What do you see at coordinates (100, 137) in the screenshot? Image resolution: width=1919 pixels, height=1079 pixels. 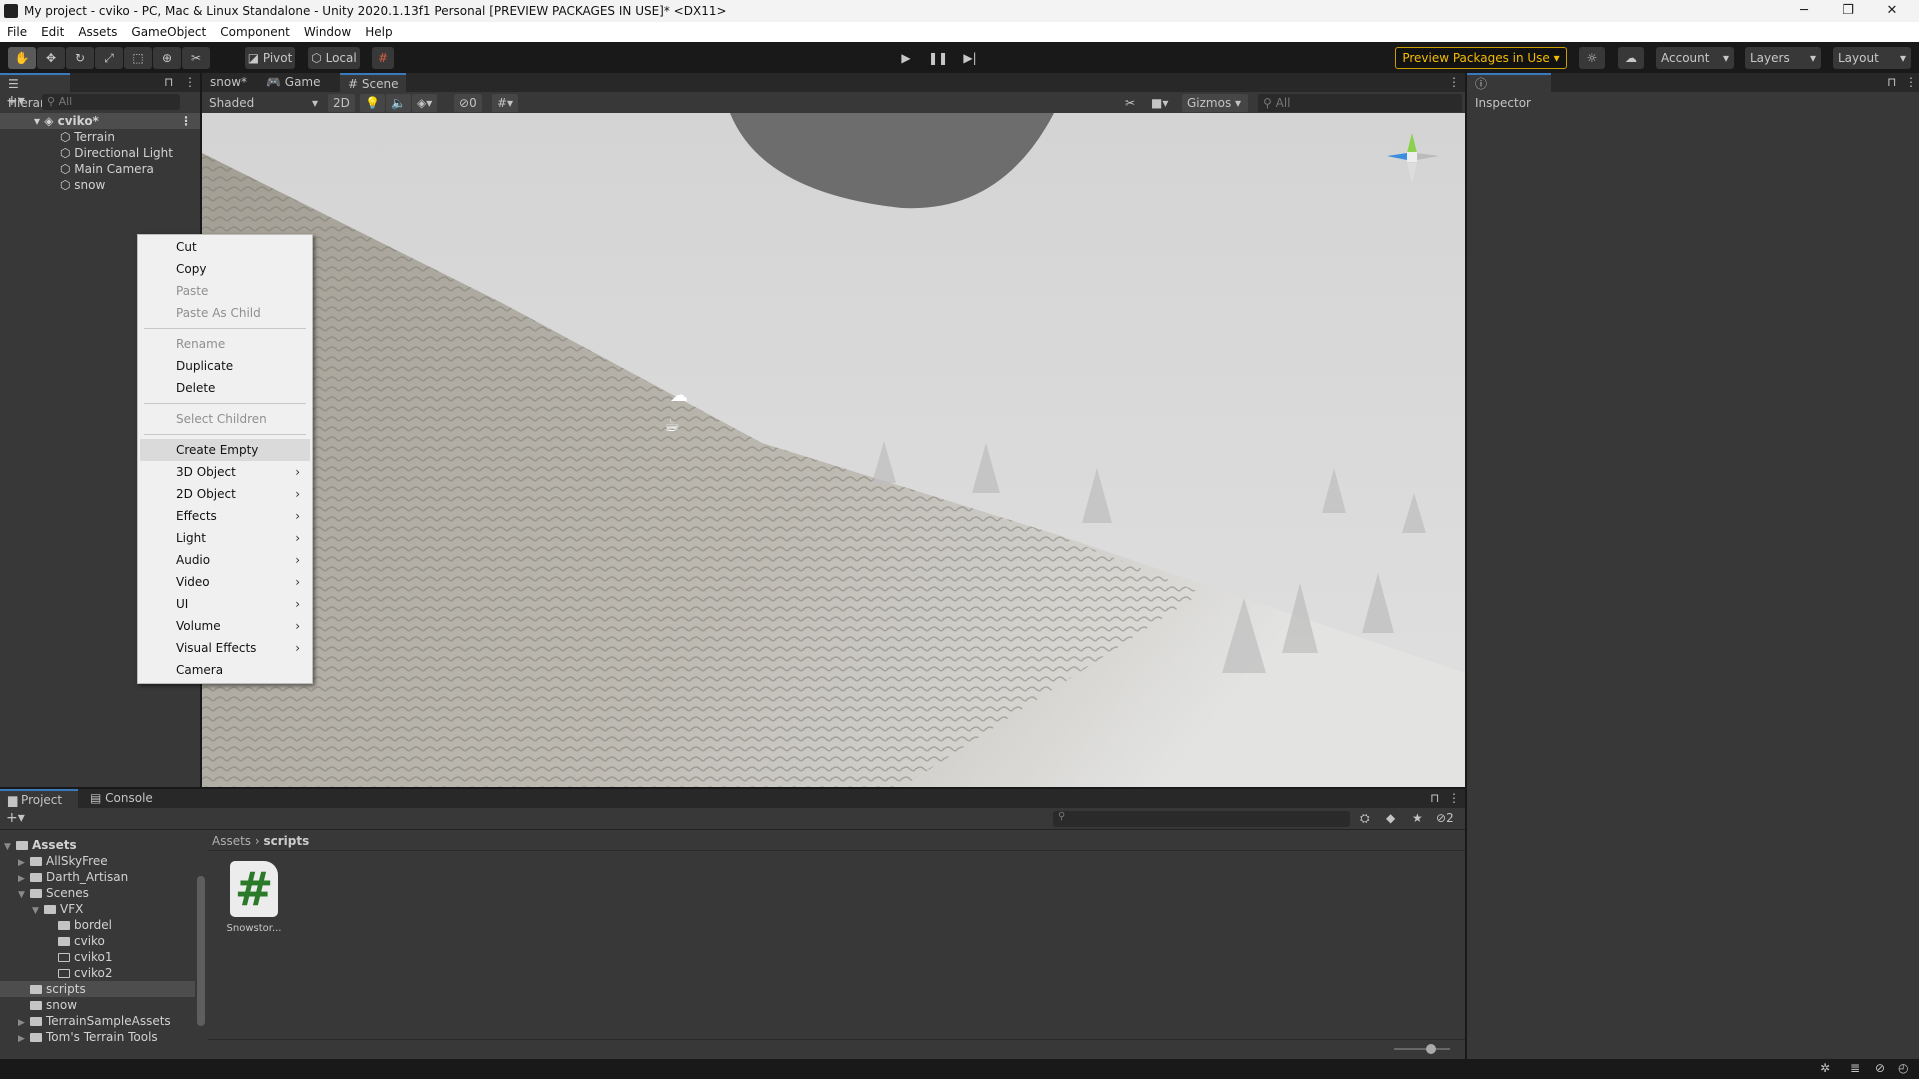 I see `hierarchy-item: ⬡ Terrain` at bounding box center [100, 137].